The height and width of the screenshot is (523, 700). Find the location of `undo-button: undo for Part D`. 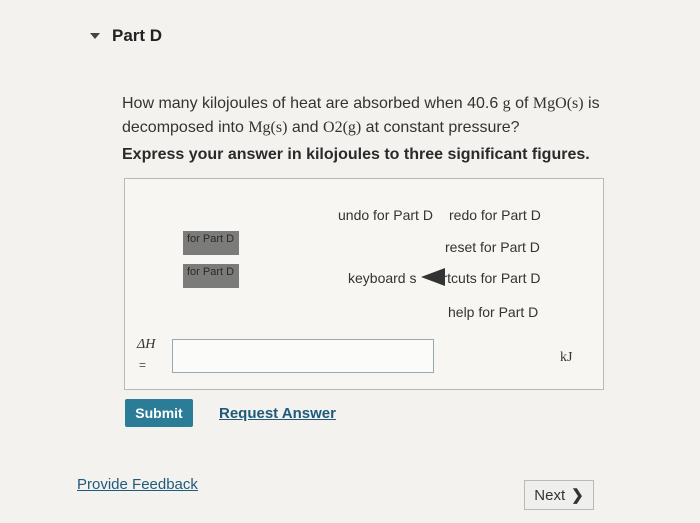

undo-button: undo for Part D is located at coordinates (385, 215).